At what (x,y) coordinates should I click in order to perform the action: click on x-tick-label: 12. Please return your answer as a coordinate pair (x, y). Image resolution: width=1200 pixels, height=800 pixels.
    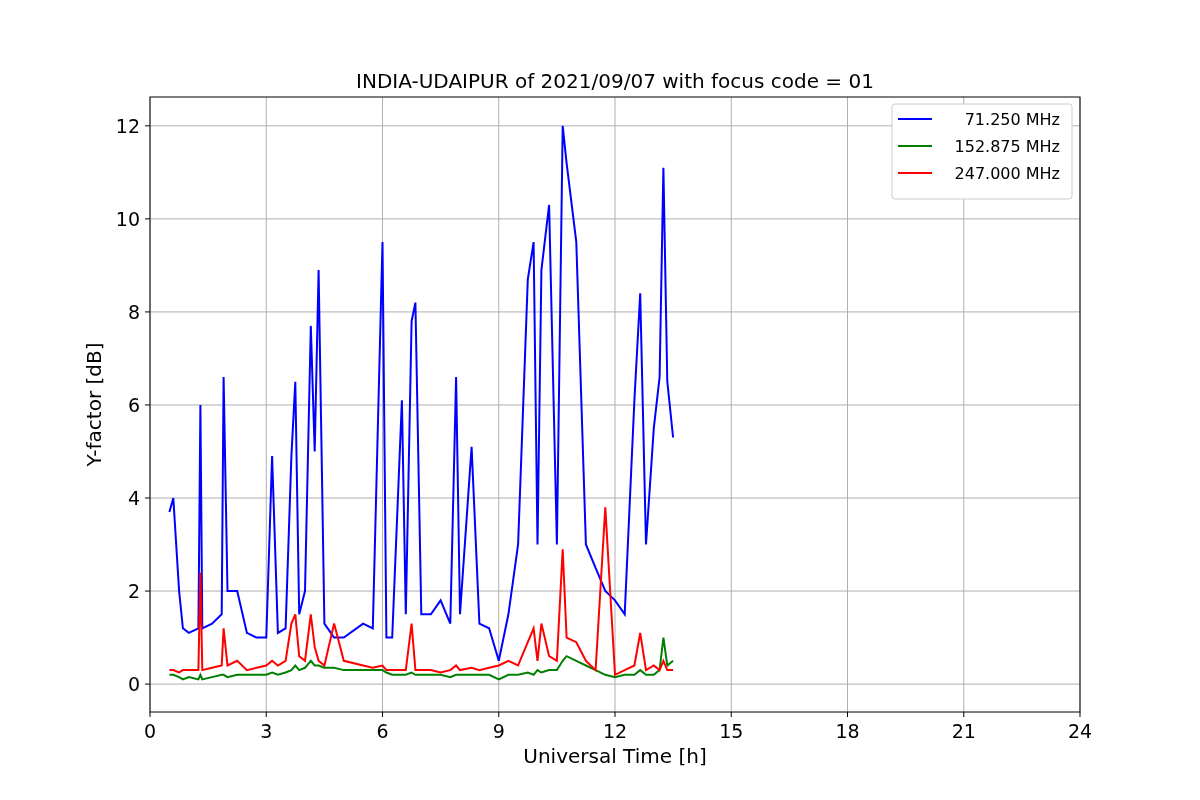
    Looking at the image, I should click on (615, 731).